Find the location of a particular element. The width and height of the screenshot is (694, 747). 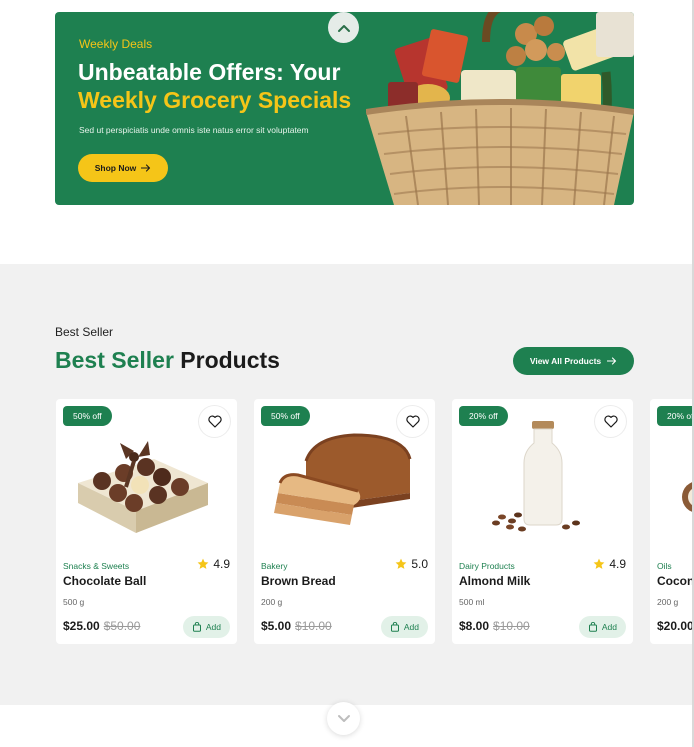

current-price: $5.00 is located at coordinates (276, 626).